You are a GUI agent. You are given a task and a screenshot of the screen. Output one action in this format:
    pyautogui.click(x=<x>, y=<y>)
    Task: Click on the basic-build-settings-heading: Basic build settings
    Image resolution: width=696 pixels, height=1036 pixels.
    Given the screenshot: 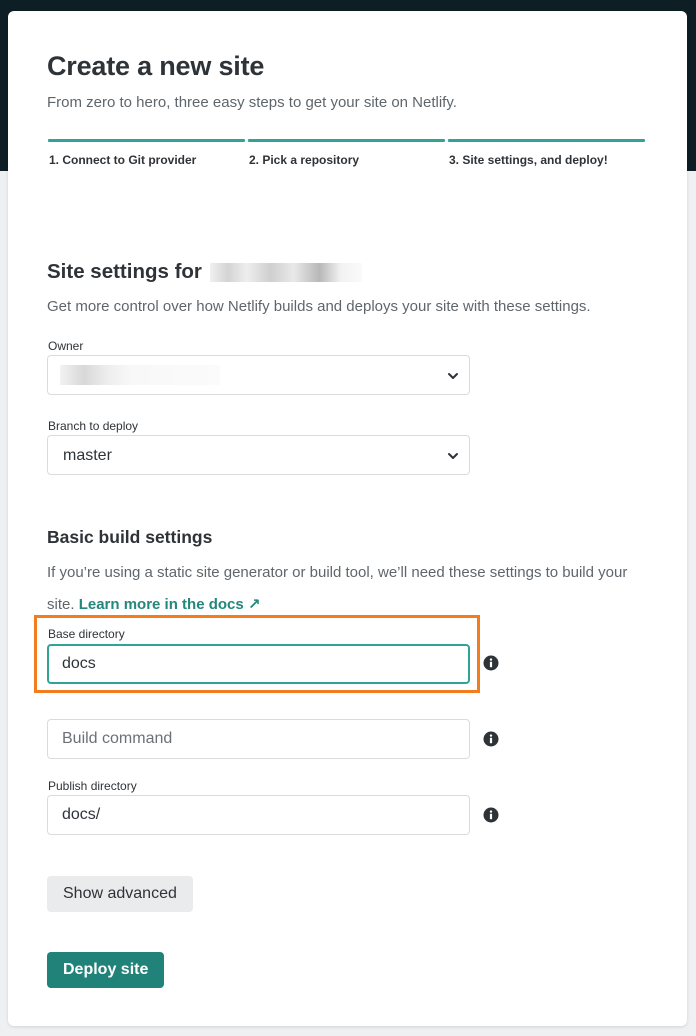 What is the action you would take?
    pyautogui.click(x=130, y=537)
    